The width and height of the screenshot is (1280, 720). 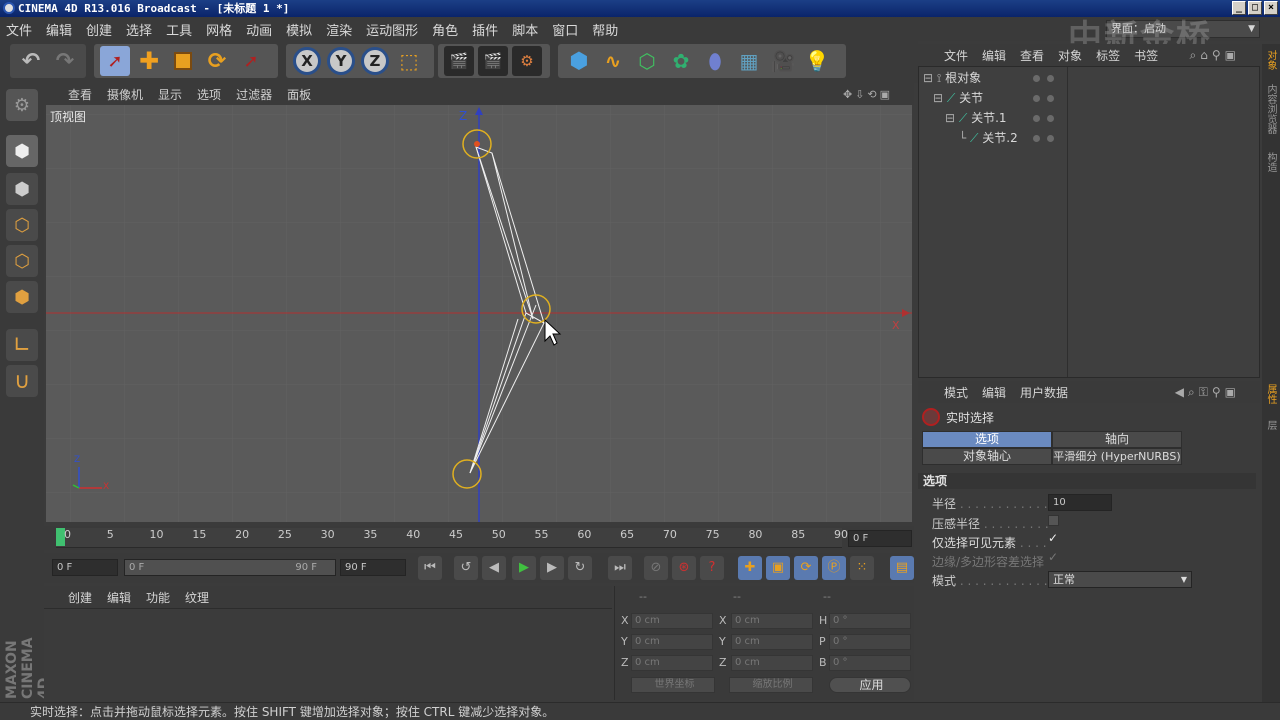 What do you see at coordinates (988, 138) in the screenshot?
I see `tree-item-joint-2: └ ⟋ 关节.2` at bounding box center [988, 138].